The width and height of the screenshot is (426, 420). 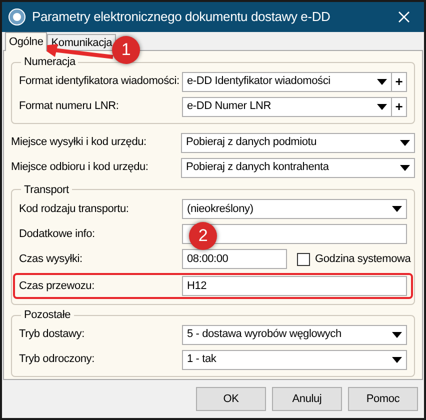 I want to click on text-field: 08:00:00, so click(x=234, y=259).